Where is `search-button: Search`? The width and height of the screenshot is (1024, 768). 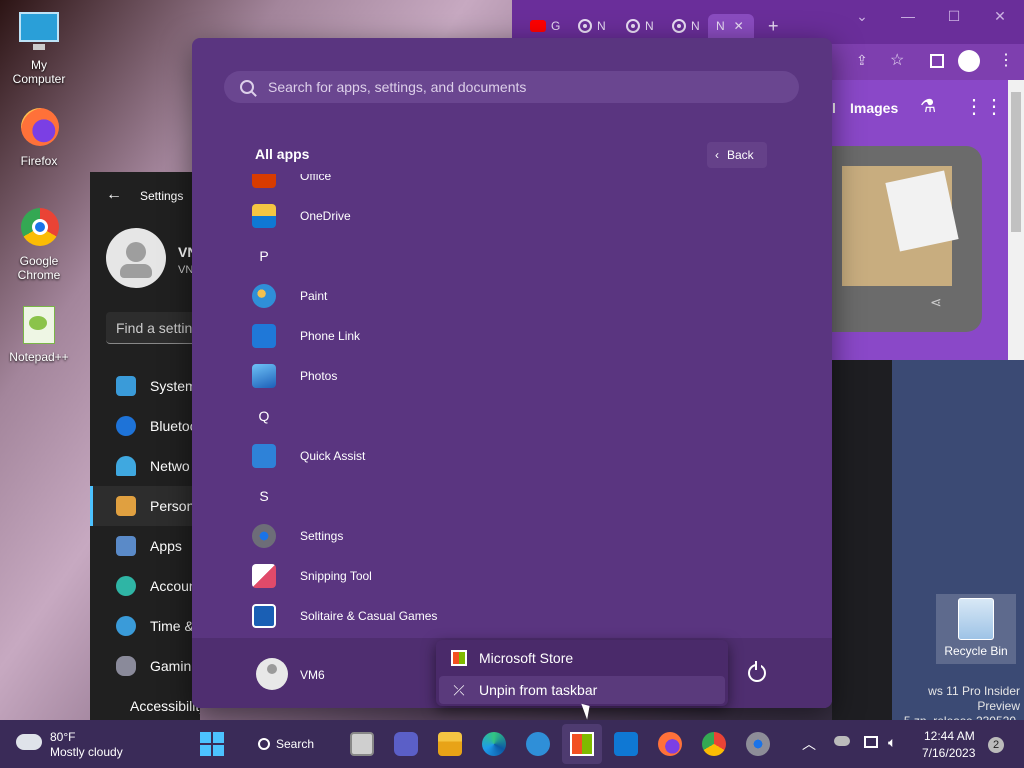
search-button: Search is located at coordinates (290, 744).